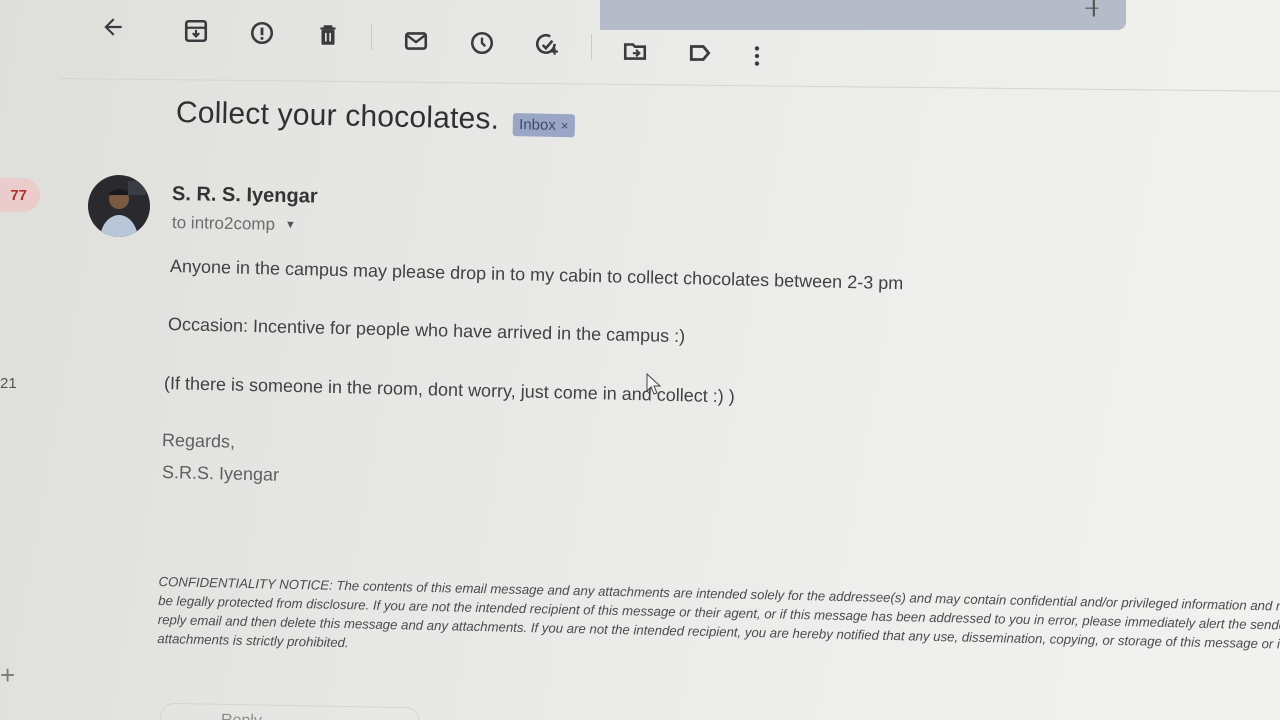  What do you see at coordinates (113, 27) in the screenshot?
I see `back-arrow-icon` at bounding box center [113, 27].